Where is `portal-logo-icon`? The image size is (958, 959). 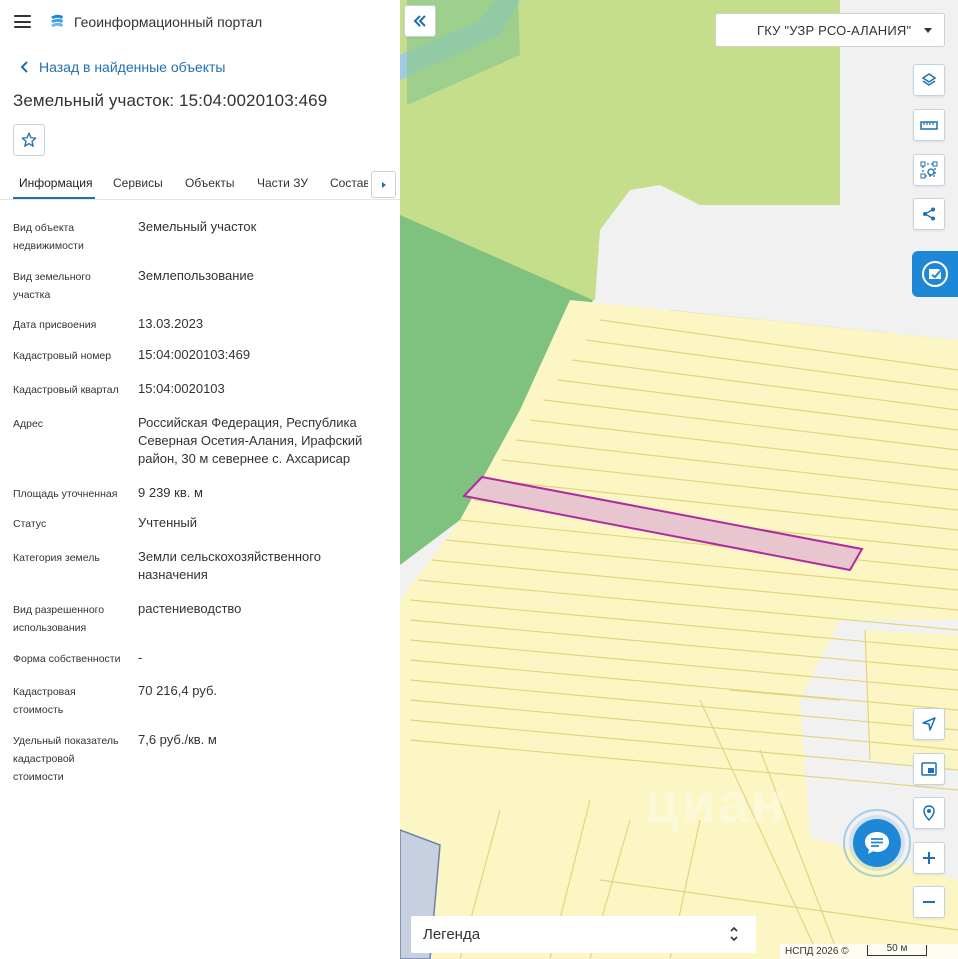 portal-logo-icon is located at coordinates (57, 20).